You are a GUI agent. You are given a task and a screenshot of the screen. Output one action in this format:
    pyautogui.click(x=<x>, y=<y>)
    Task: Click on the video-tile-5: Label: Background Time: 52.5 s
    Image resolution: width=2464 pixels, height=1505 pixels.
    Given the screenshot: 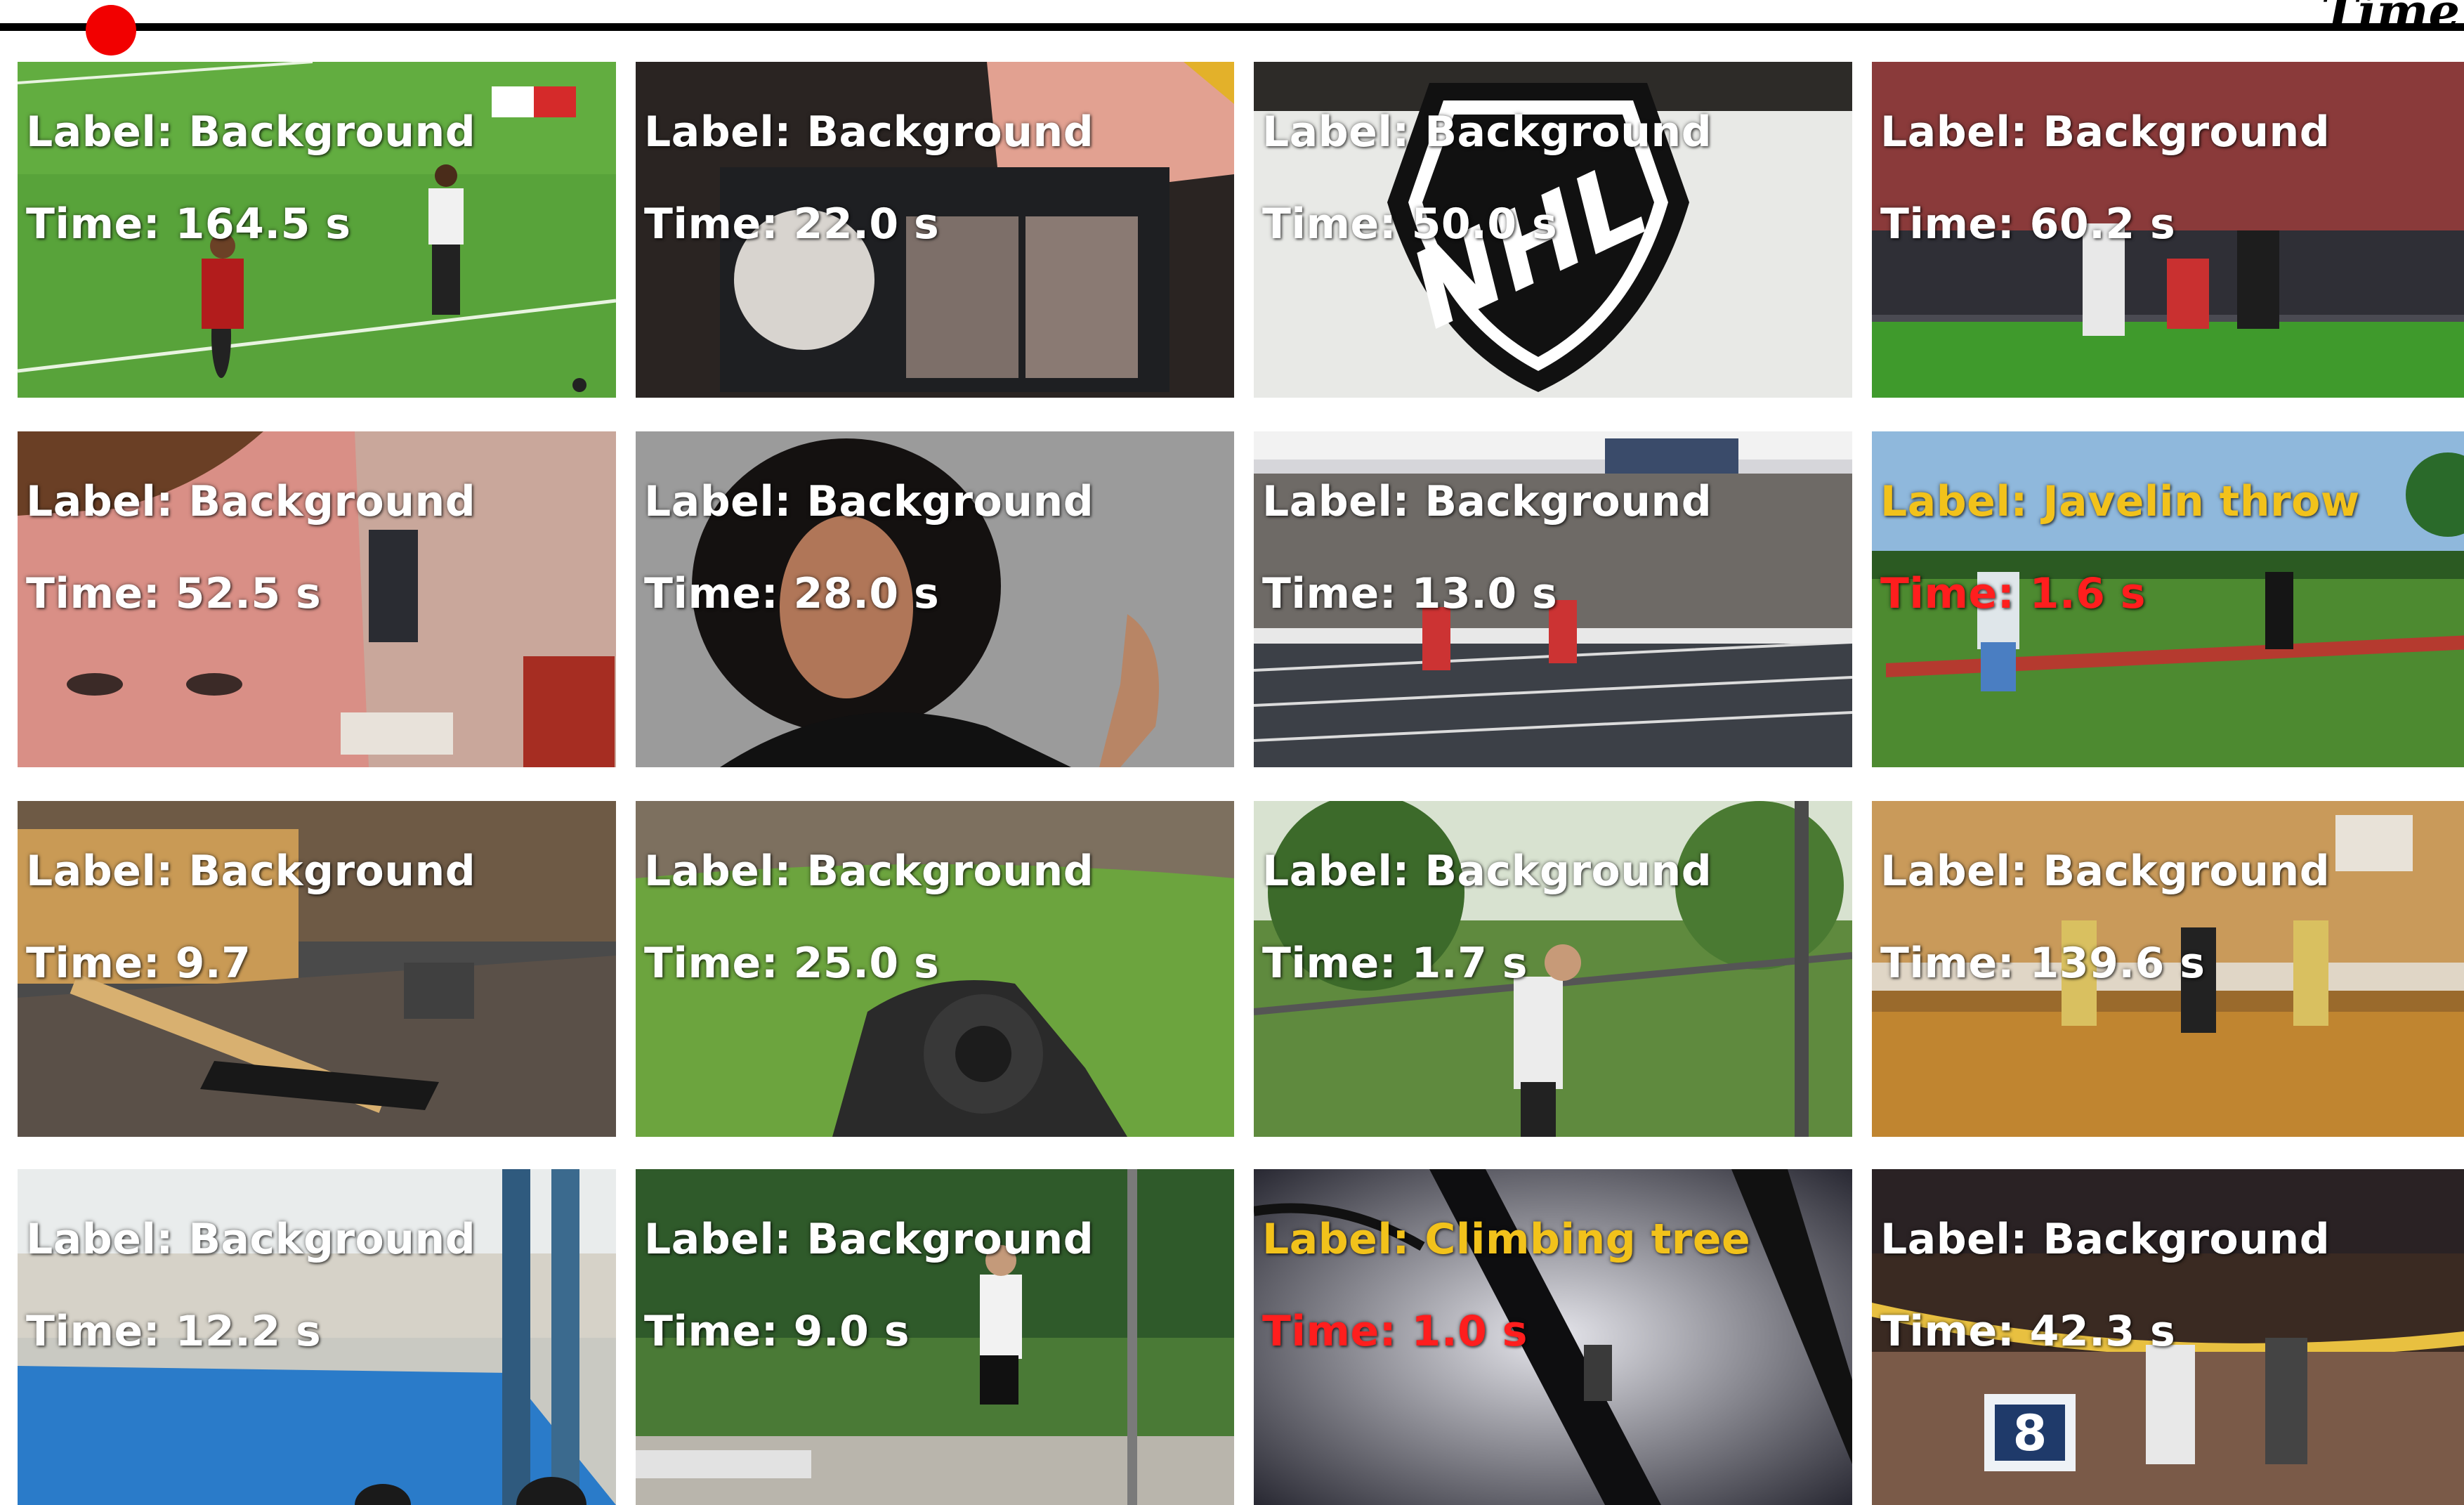 What is the action you would take?
    pyautogui.click(x=317, y=599)
    